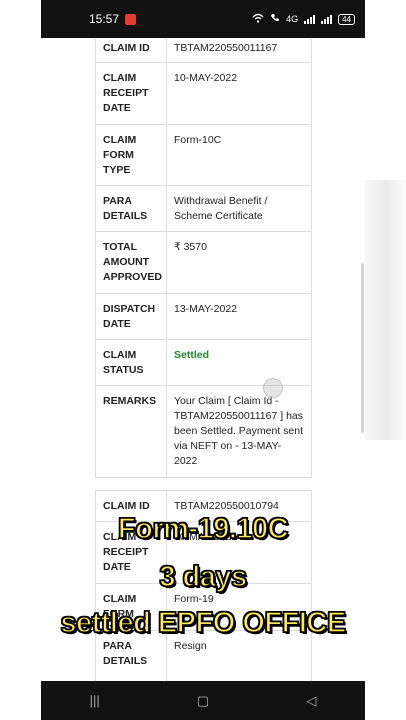  What do you see at coordinates (95, 700) in the screenshot?
I see `recents-button: |||` at bounding box center [95, 700].